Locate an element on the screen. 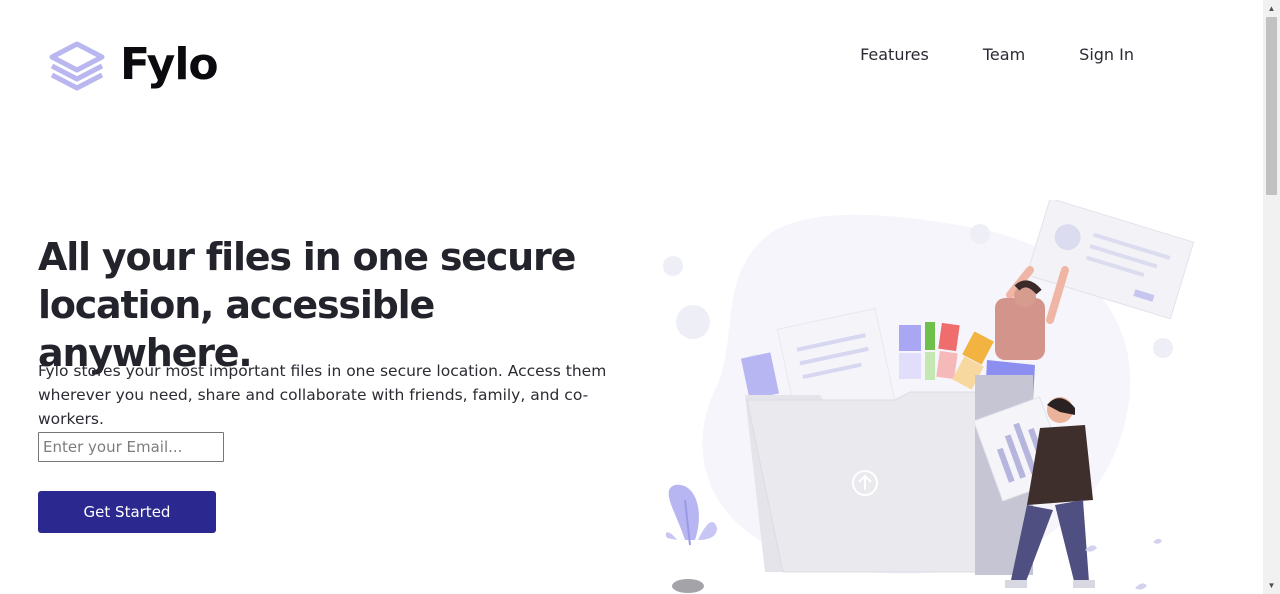  brand-name: Fylo is located at coordinates (169, 64).